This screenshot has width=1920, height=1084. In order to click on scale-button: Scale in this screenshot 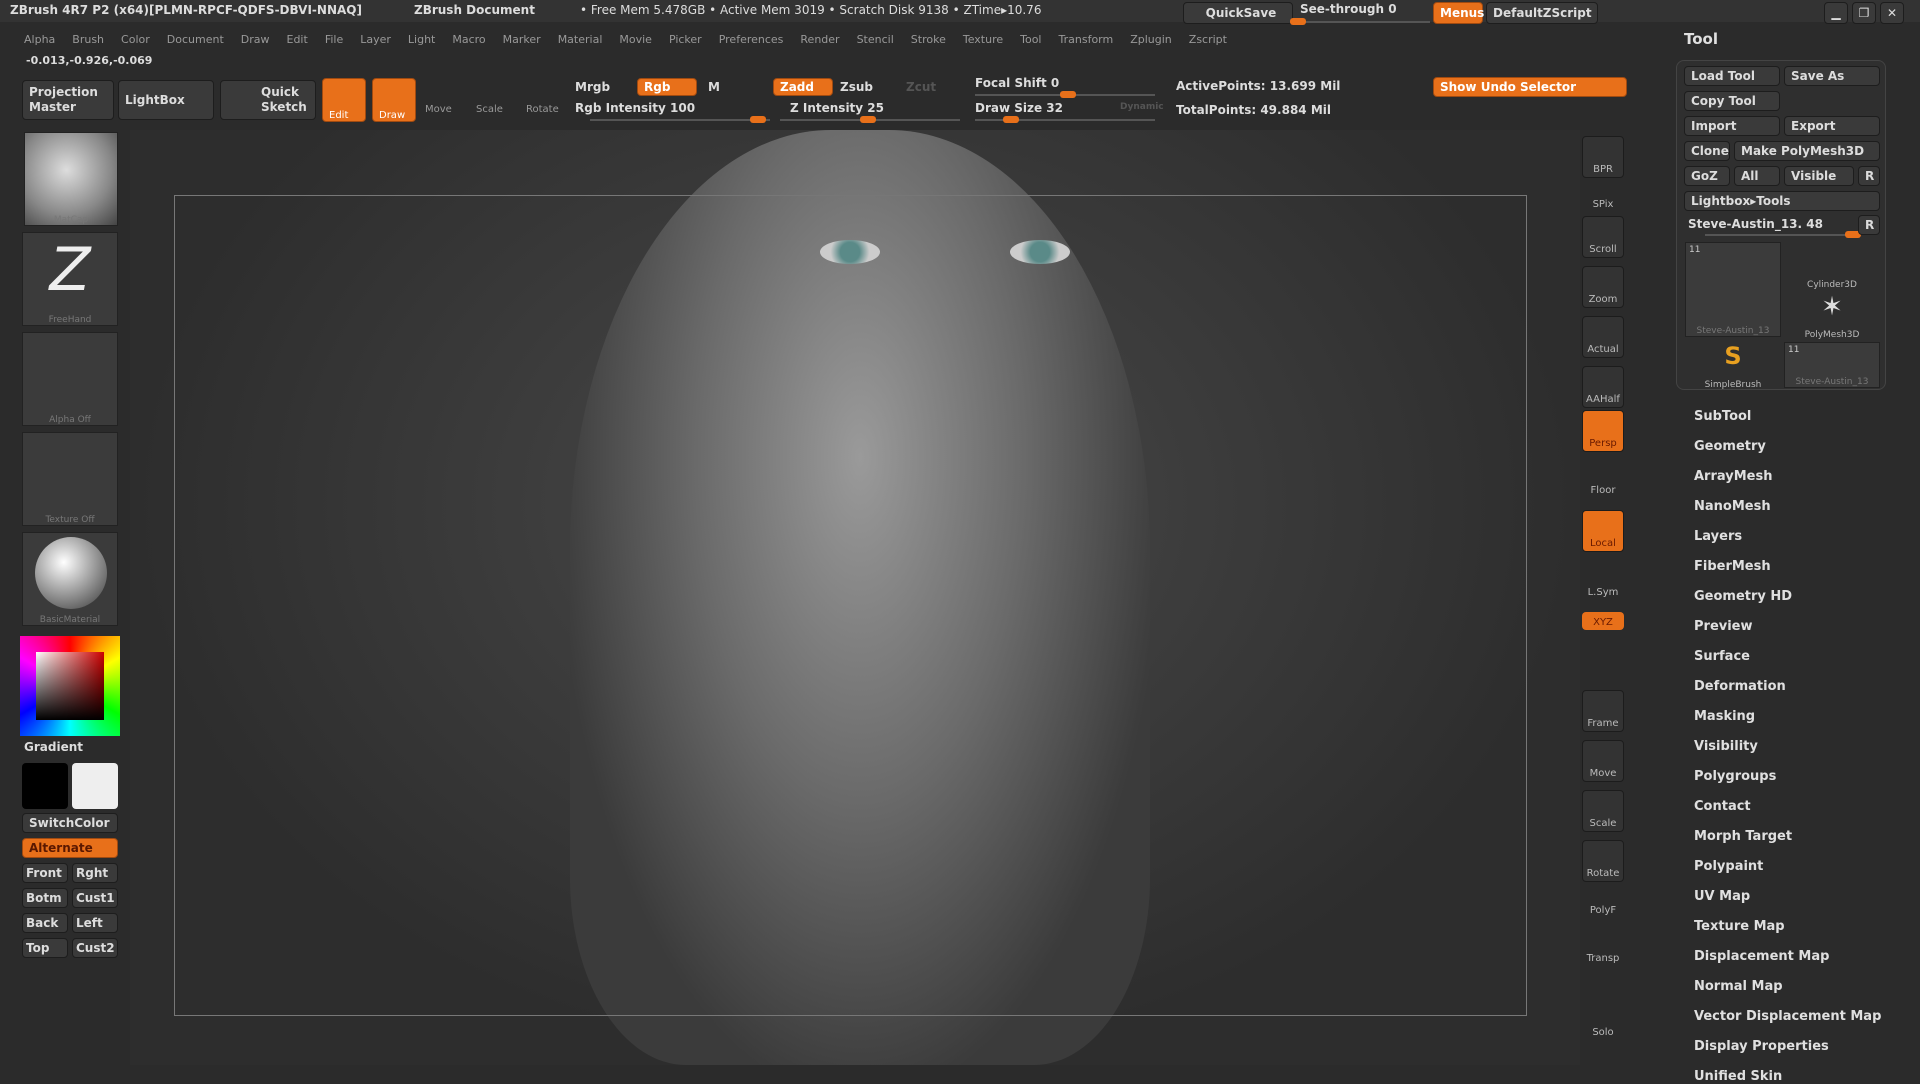, I will do `click(489, 109)`.